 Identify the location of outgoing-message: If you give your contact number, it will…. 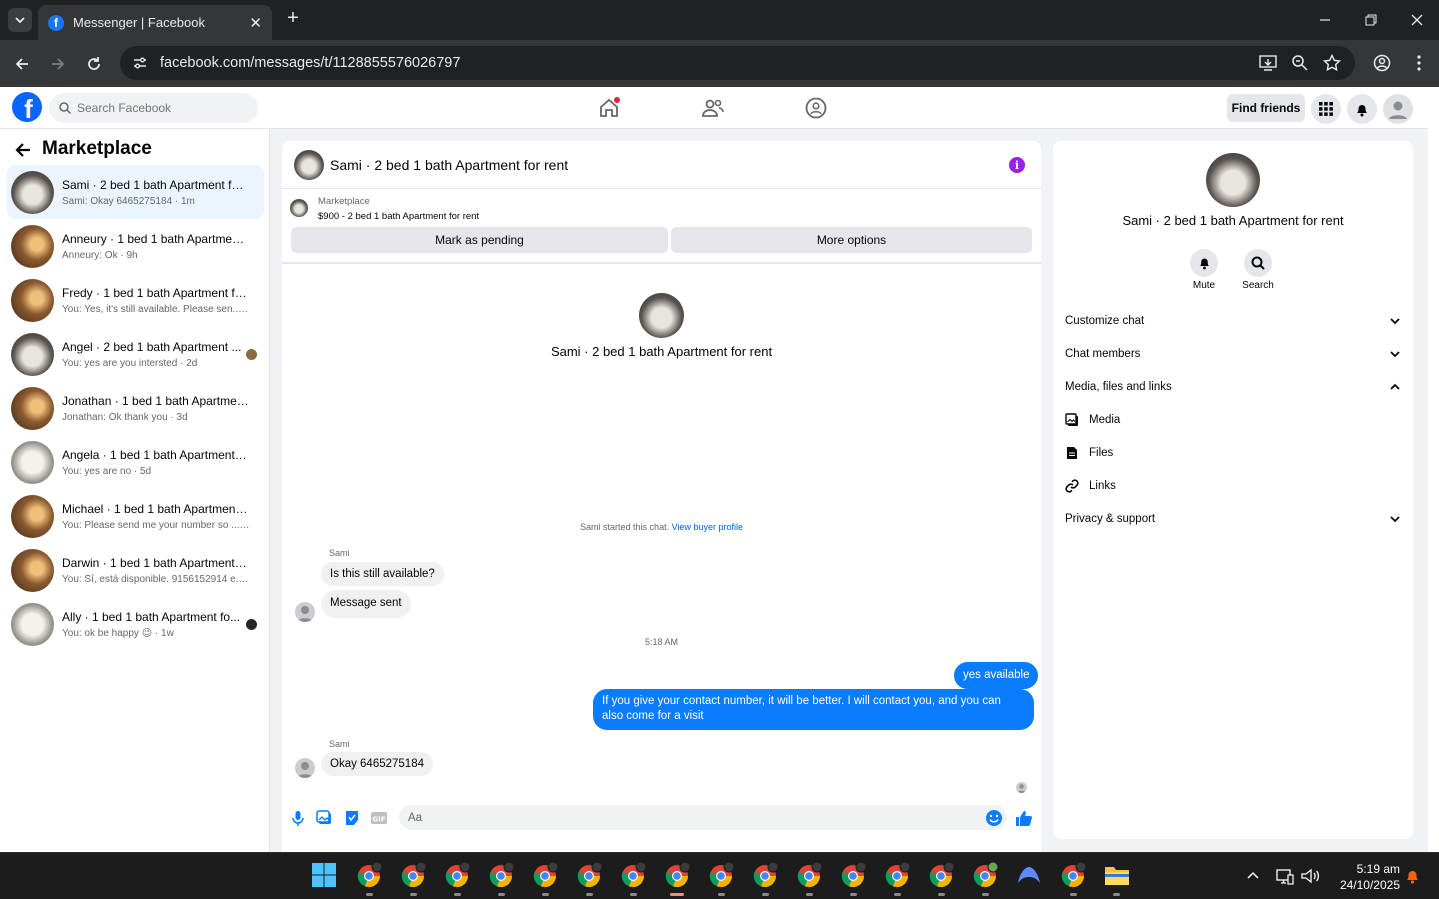
(813, 709).